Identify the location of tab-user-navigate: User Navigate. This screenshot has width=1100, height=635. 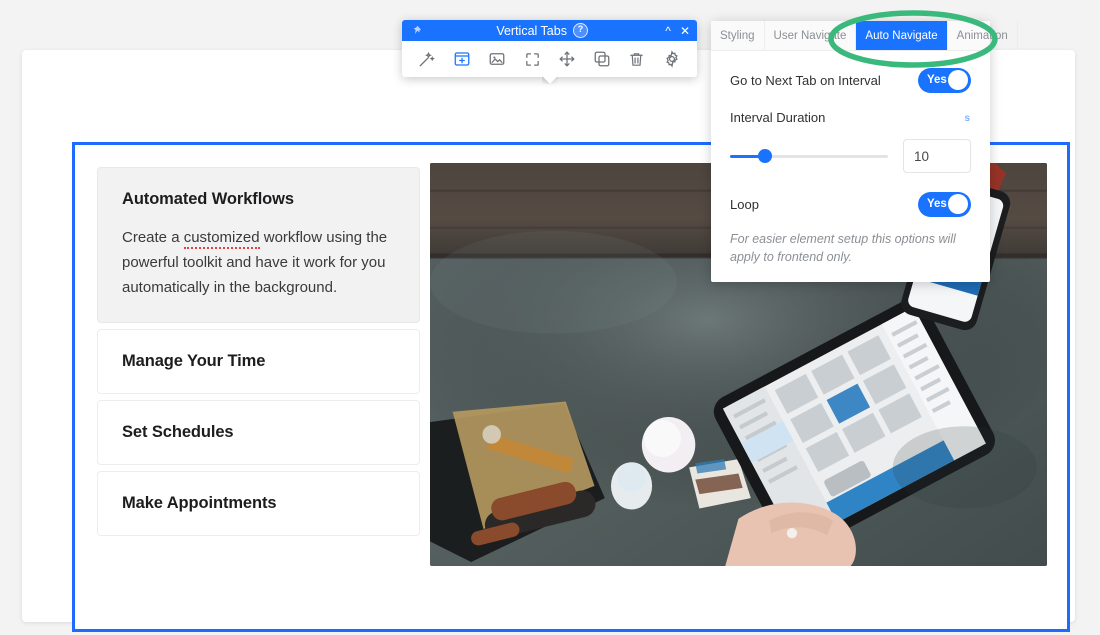
(811, 35).